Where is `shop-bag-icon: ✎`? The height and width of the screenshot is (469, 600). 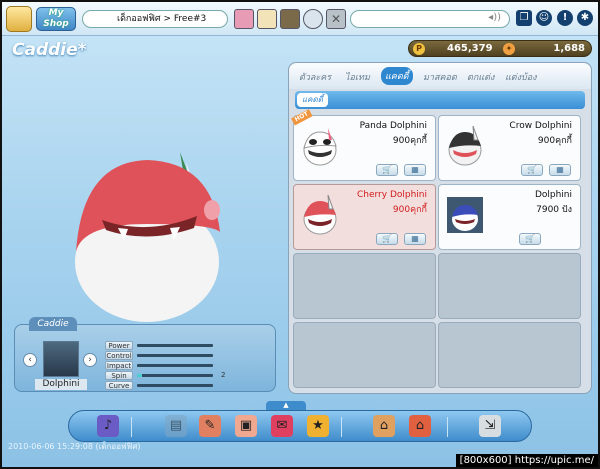
shop-bag-icon: ✎ is located at coordinates (210, 426).